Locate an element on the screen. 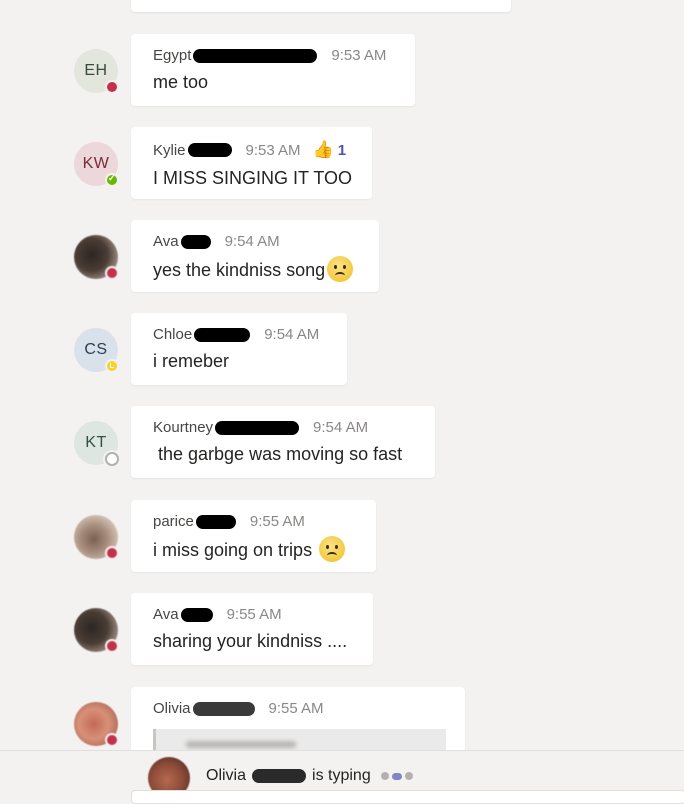 This screenshot has height=804, width=684. thumbs-up-icon: 👍 is located at coordinates (323, 149).